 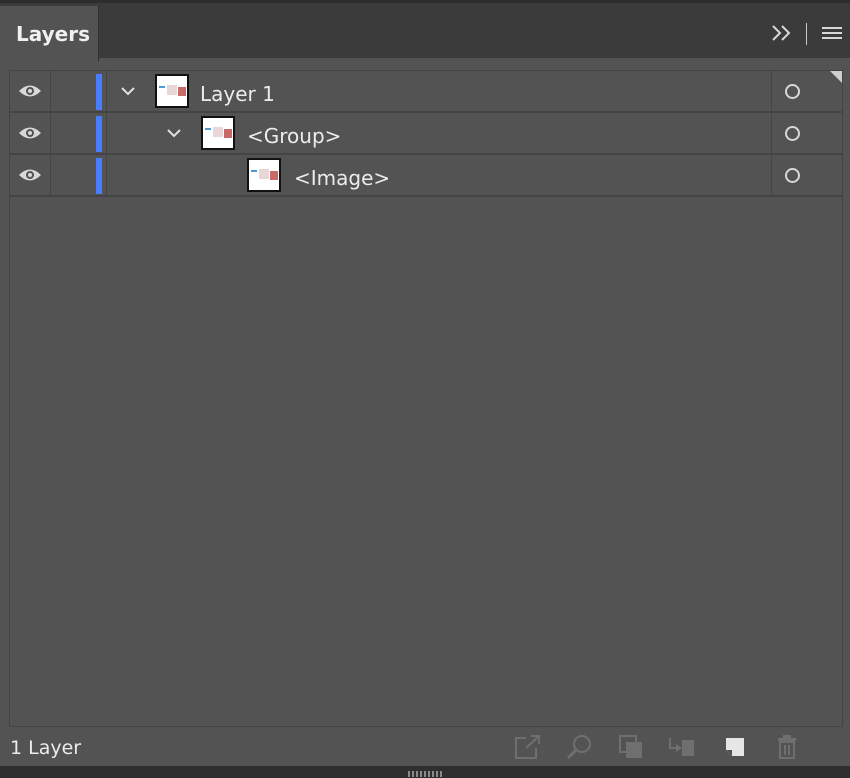 What do you see at coordinates (294, 136) in the screenshot?
I see `layer-name: <Group>` at bounding box center [294, 136].